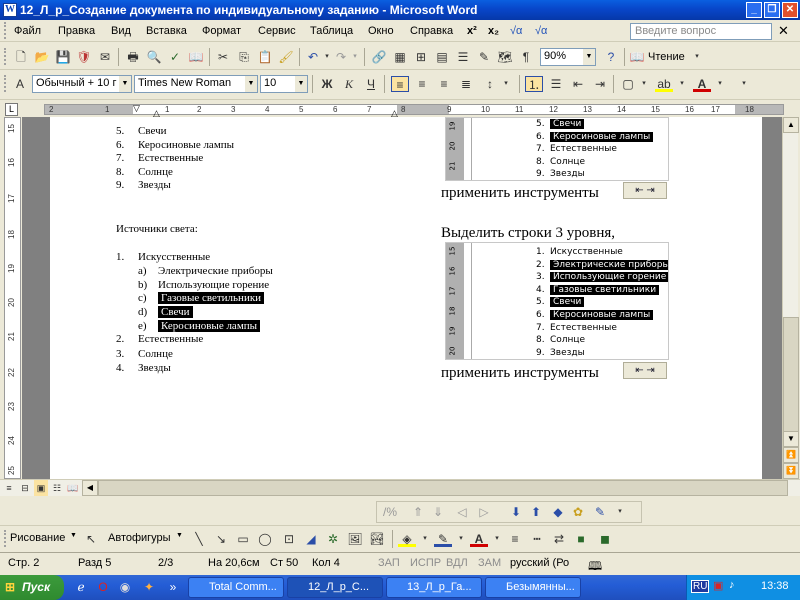  Describe the element at coordinates (578, 84) in the screenshot. I see `decrease-indent-icon: ⇤` at that location.